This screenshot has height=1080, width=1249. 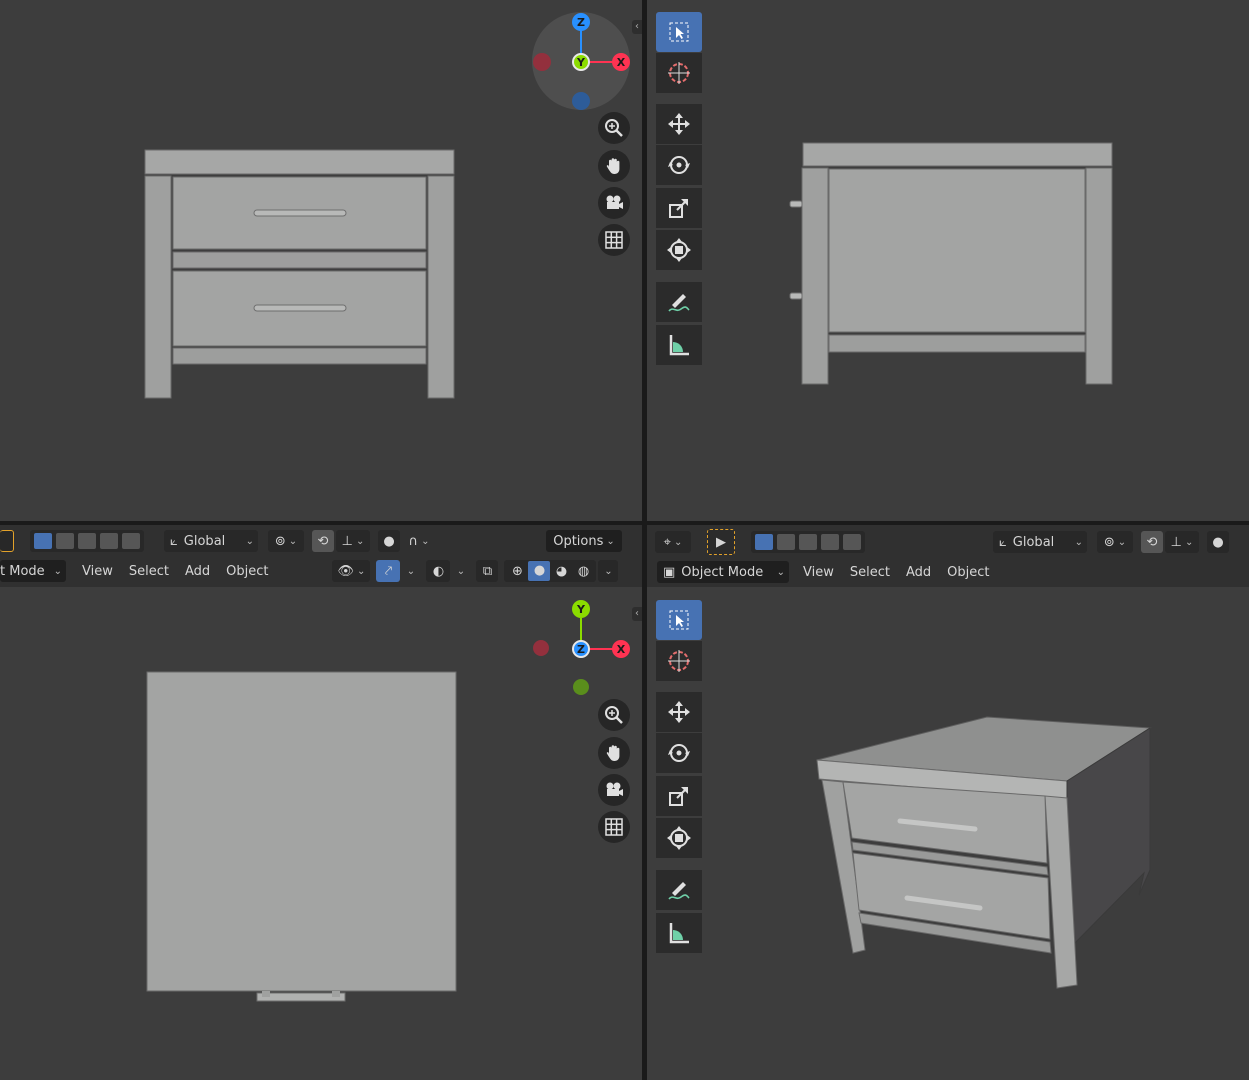 I want to click on axis-neg-z-button, so click(x=581, y=101).